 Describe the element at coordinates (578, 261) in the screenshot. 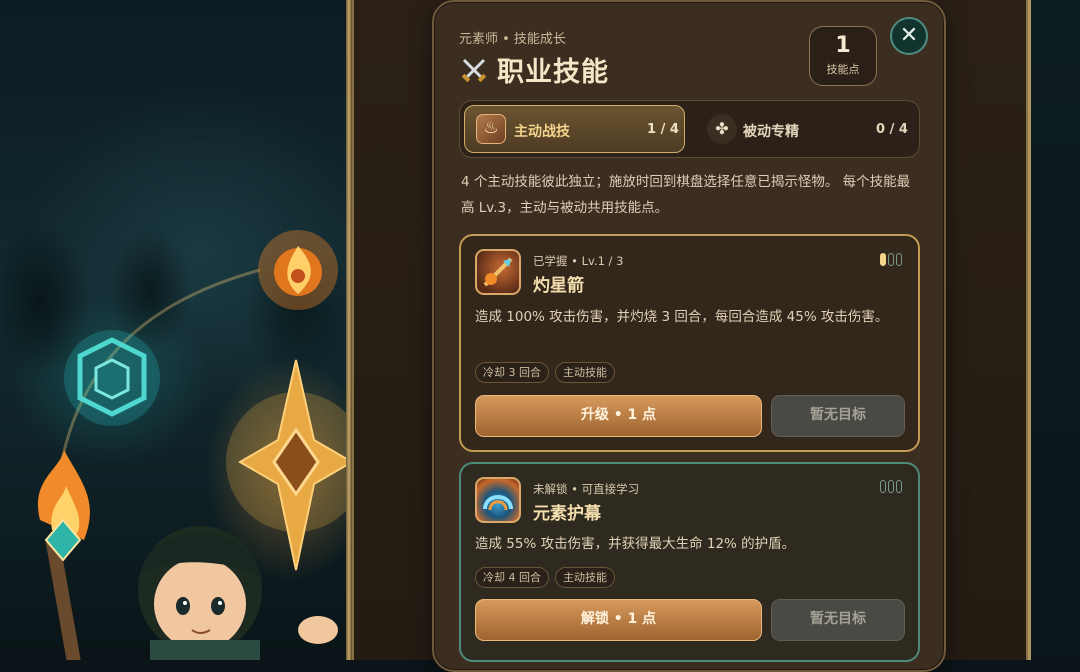

I see `skill-status: 已学握 • Lv.1 / 3` at that location.